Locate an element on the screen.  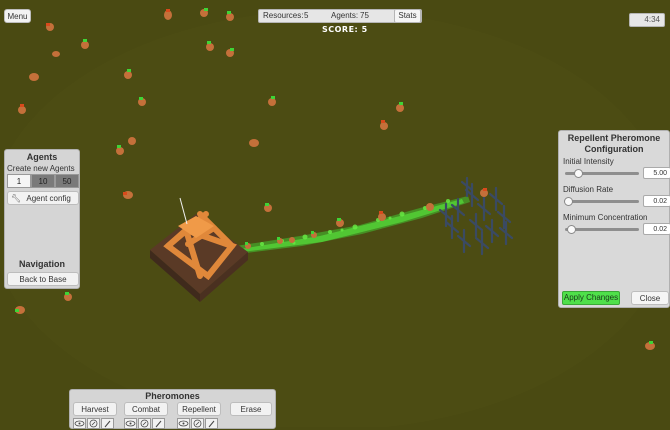
repellent-compass-icon is located at coordinates (197, 423).